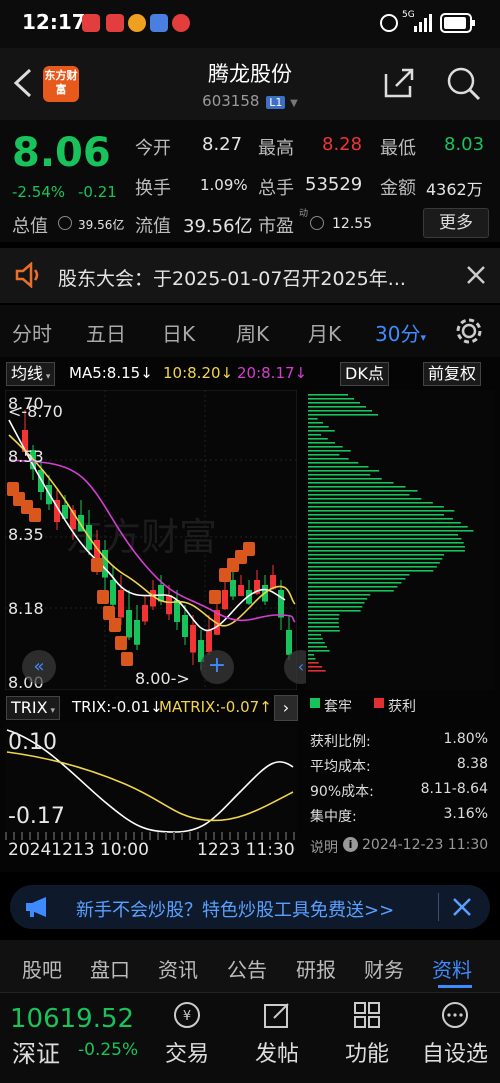  Describe the element at coordinates (250, 101) in the screenshot. I see `stock-code-row: 603158 L1 ▼` at that location.